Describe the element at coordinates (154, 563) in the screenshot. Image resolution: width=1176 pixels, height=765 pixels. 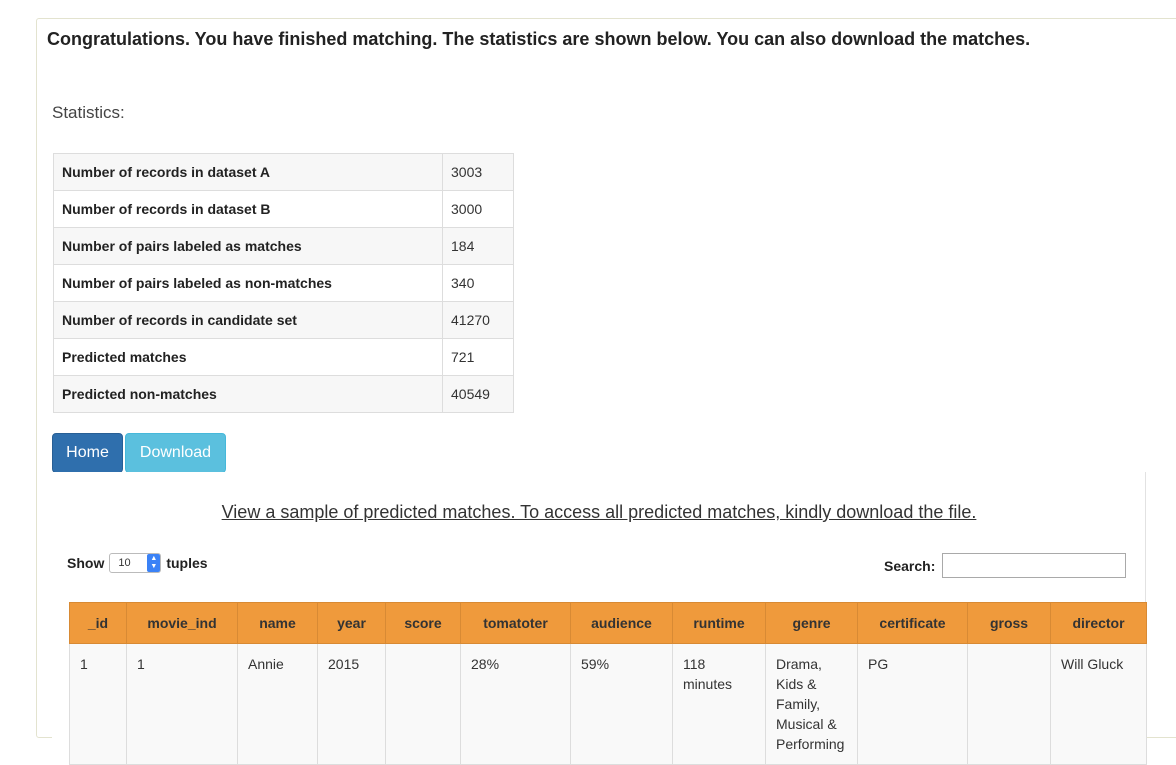
I see `select-arrows-icon: ▲ ▼` at that location.